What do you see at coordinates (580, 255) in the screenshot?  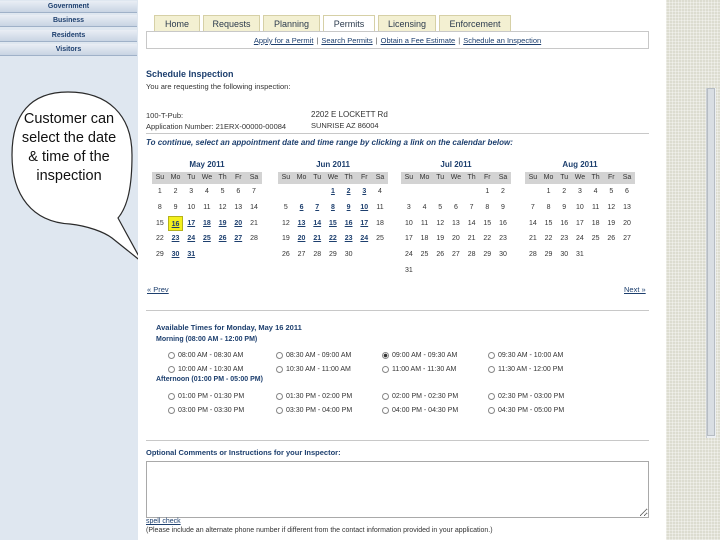 I see `calendar-week-row: 28 29 30 31` at bounding box center [580, 255].